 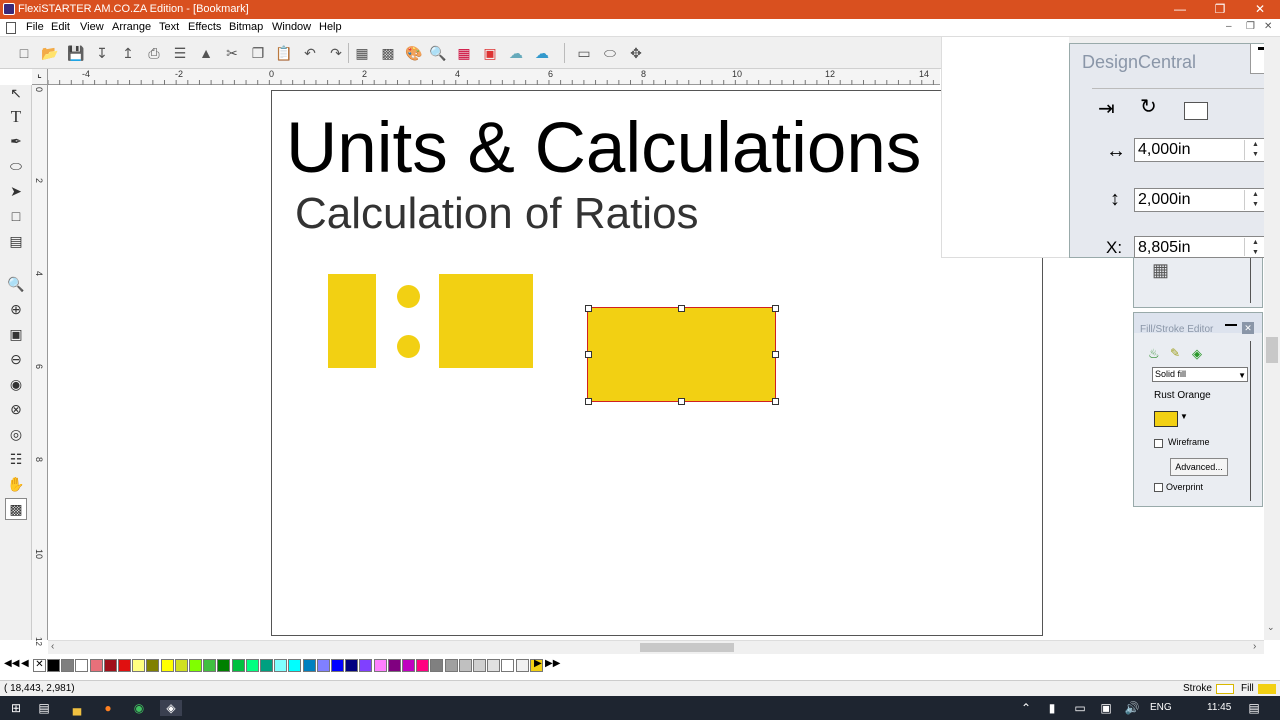 What do you see at coordinates (1106, 708) in the screenshot?
I see `network-icon: ▣` at bounding box center [1106, 708].